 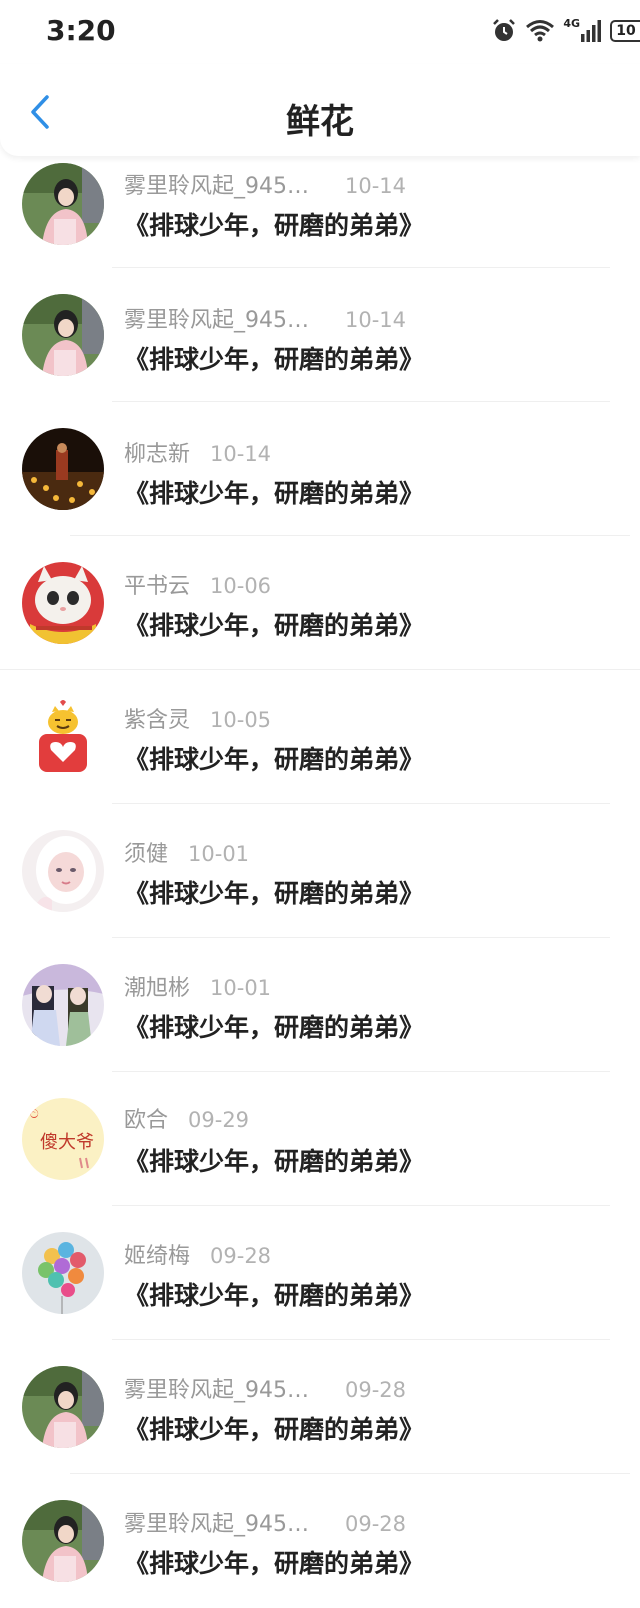 I want to click on status-icons: 4G 10, so click(x=565, y=31).